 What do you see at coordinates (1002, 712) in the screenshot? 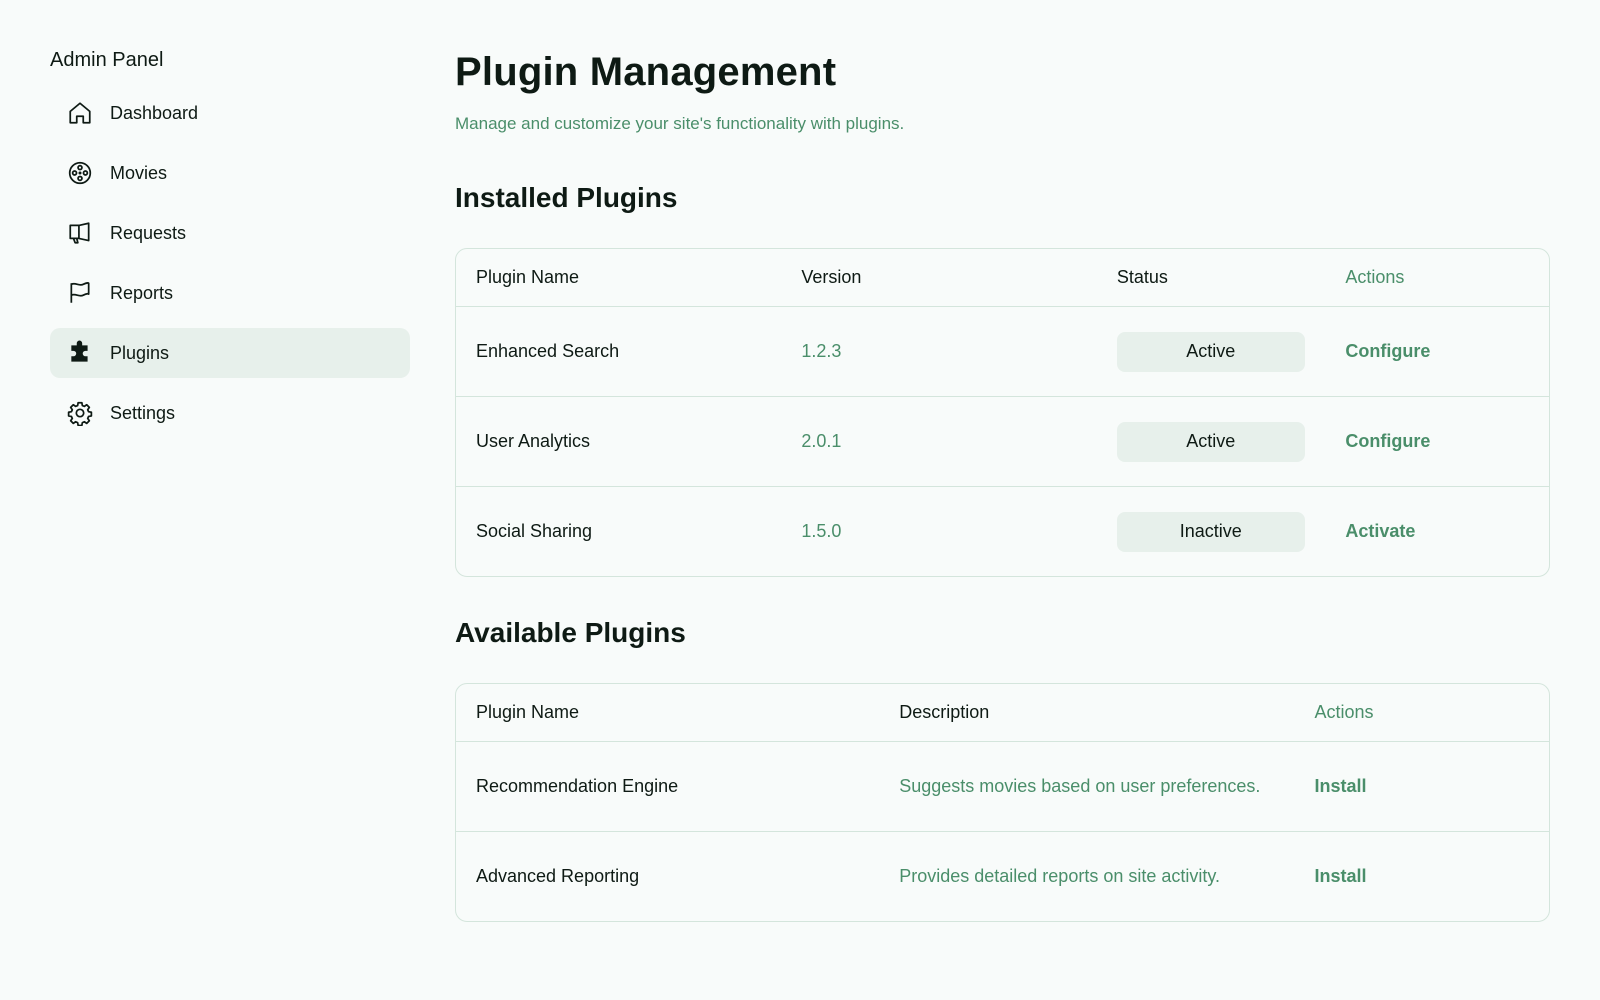
I see `table-header: Plugin Name Description Actions` at bounding box center [1002, 712].